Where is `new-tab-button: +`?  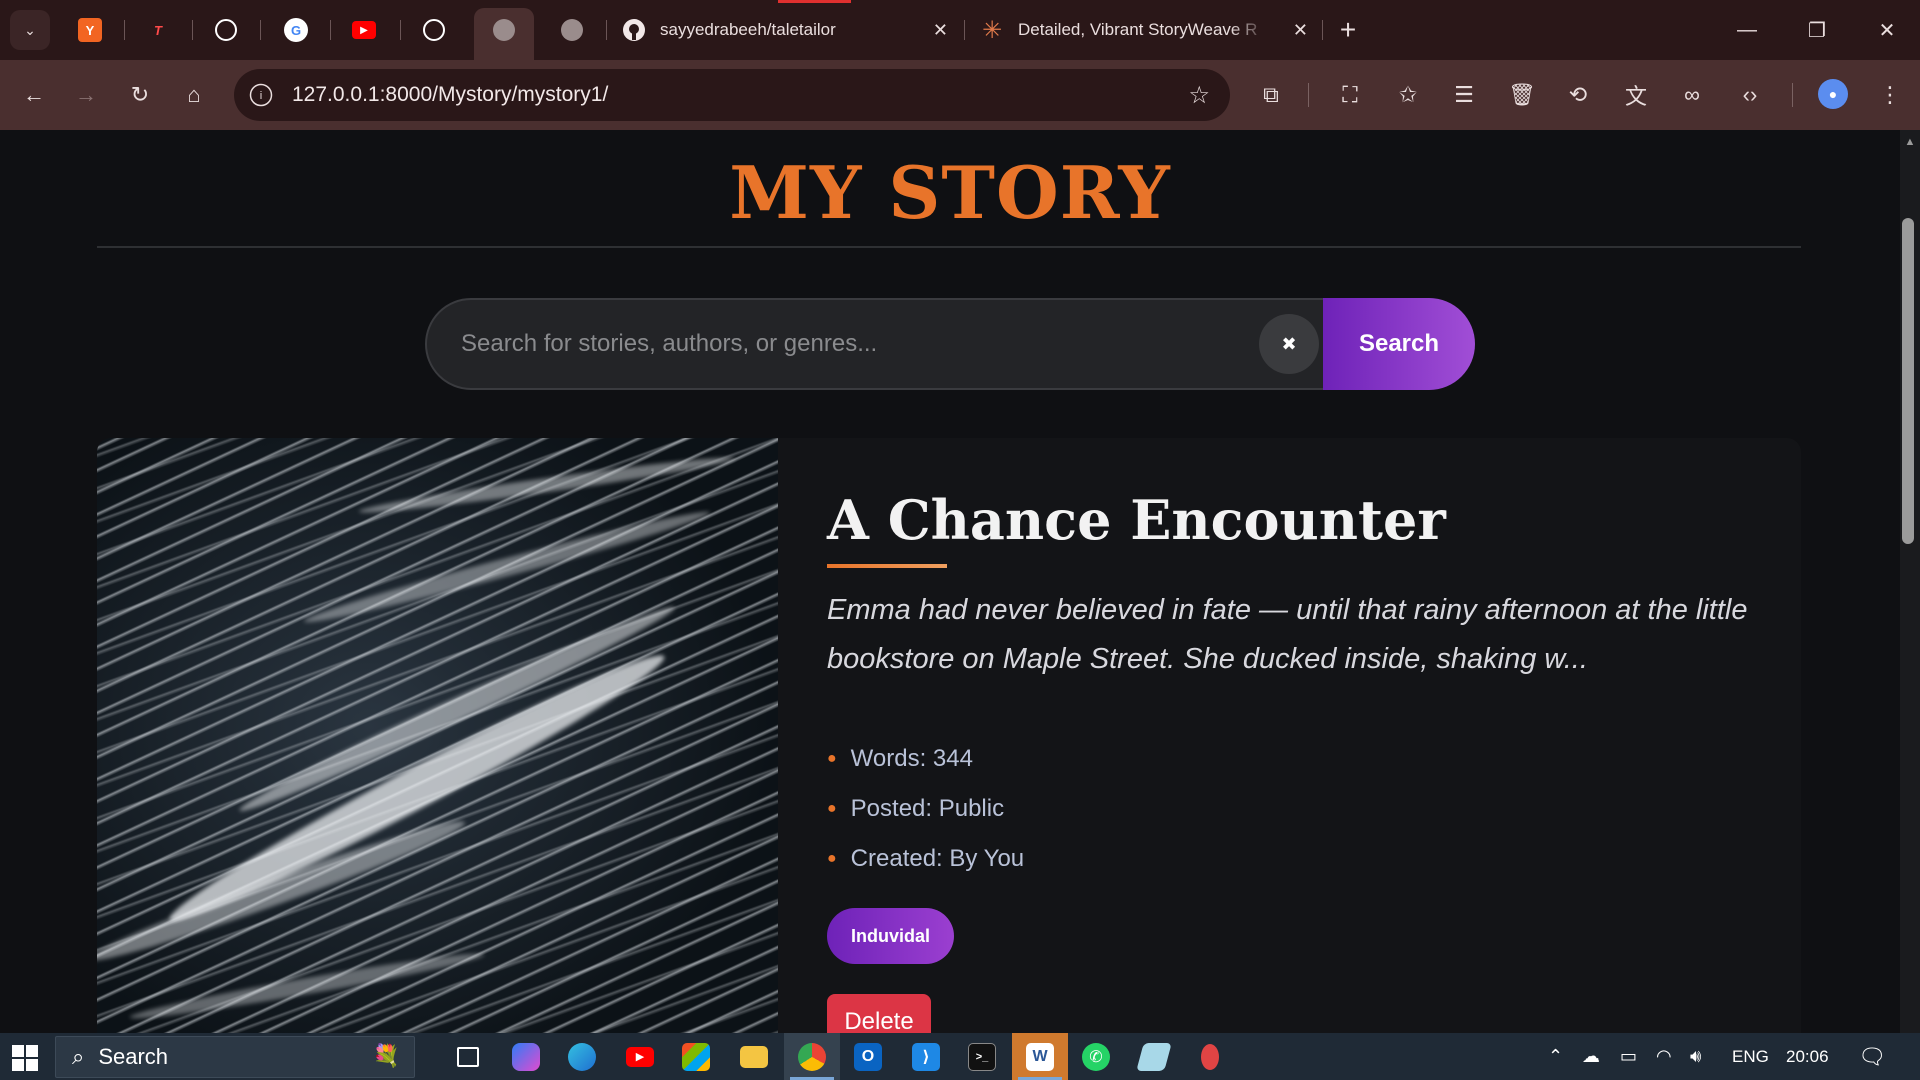
new-tab-button: + is located at coordinates (1348, 30).